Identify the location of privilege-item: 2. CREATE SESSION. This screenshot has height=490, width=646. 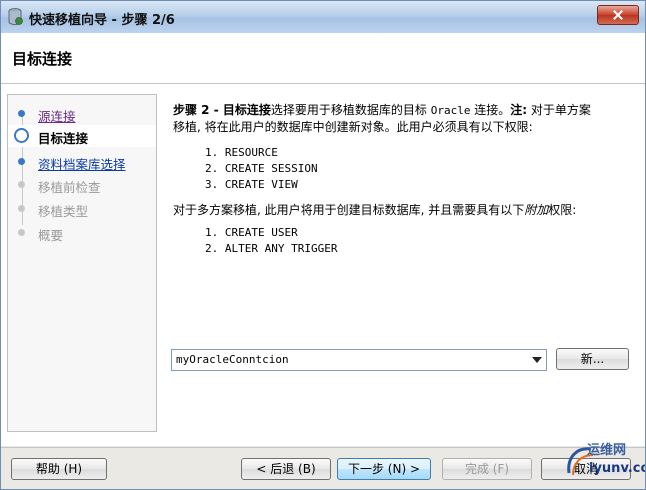
(261, 168).